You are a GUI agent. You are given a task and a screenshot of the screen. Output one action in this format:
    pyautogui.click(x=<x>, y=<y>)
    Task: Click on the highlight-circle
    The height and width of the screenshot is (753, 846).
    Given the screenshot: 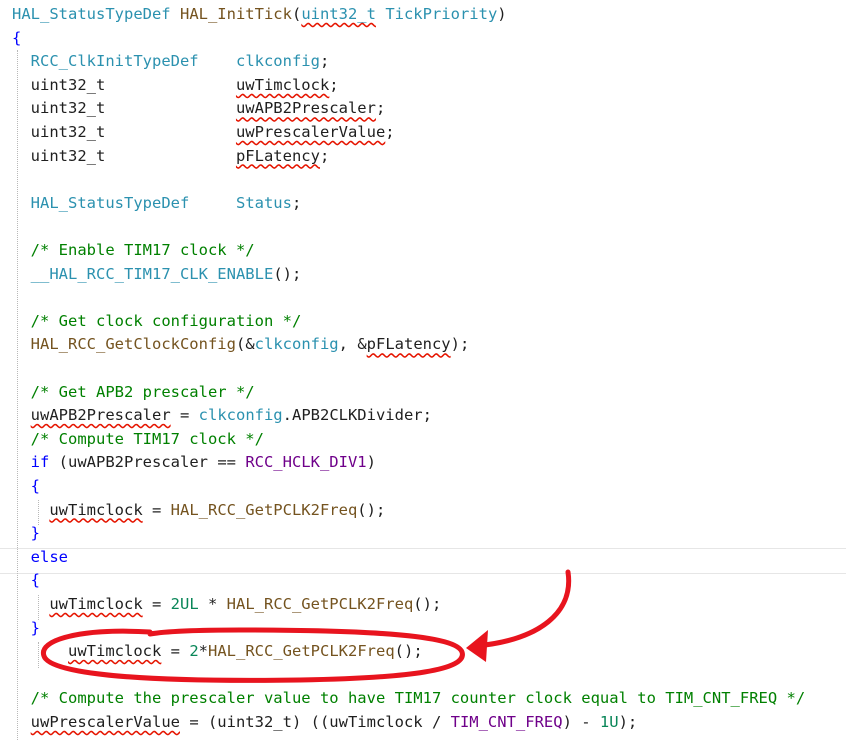 What is the action you would take?
    pyautogui.click(x=253, y=655)
    